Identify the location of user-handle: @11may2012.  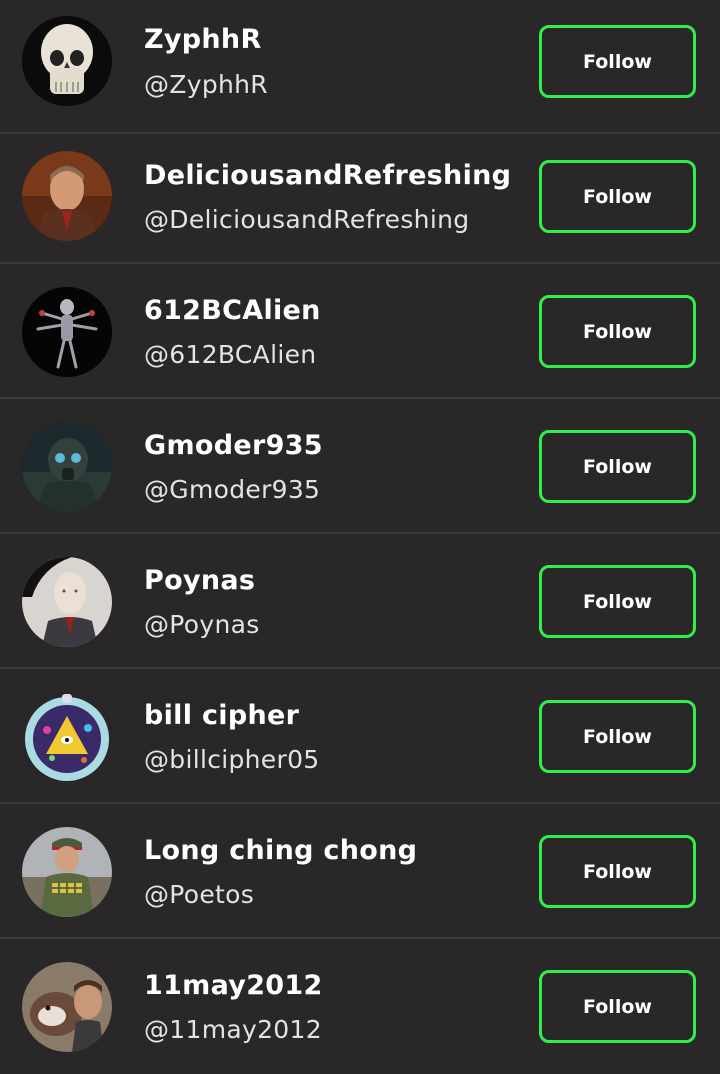
(233, 1029).